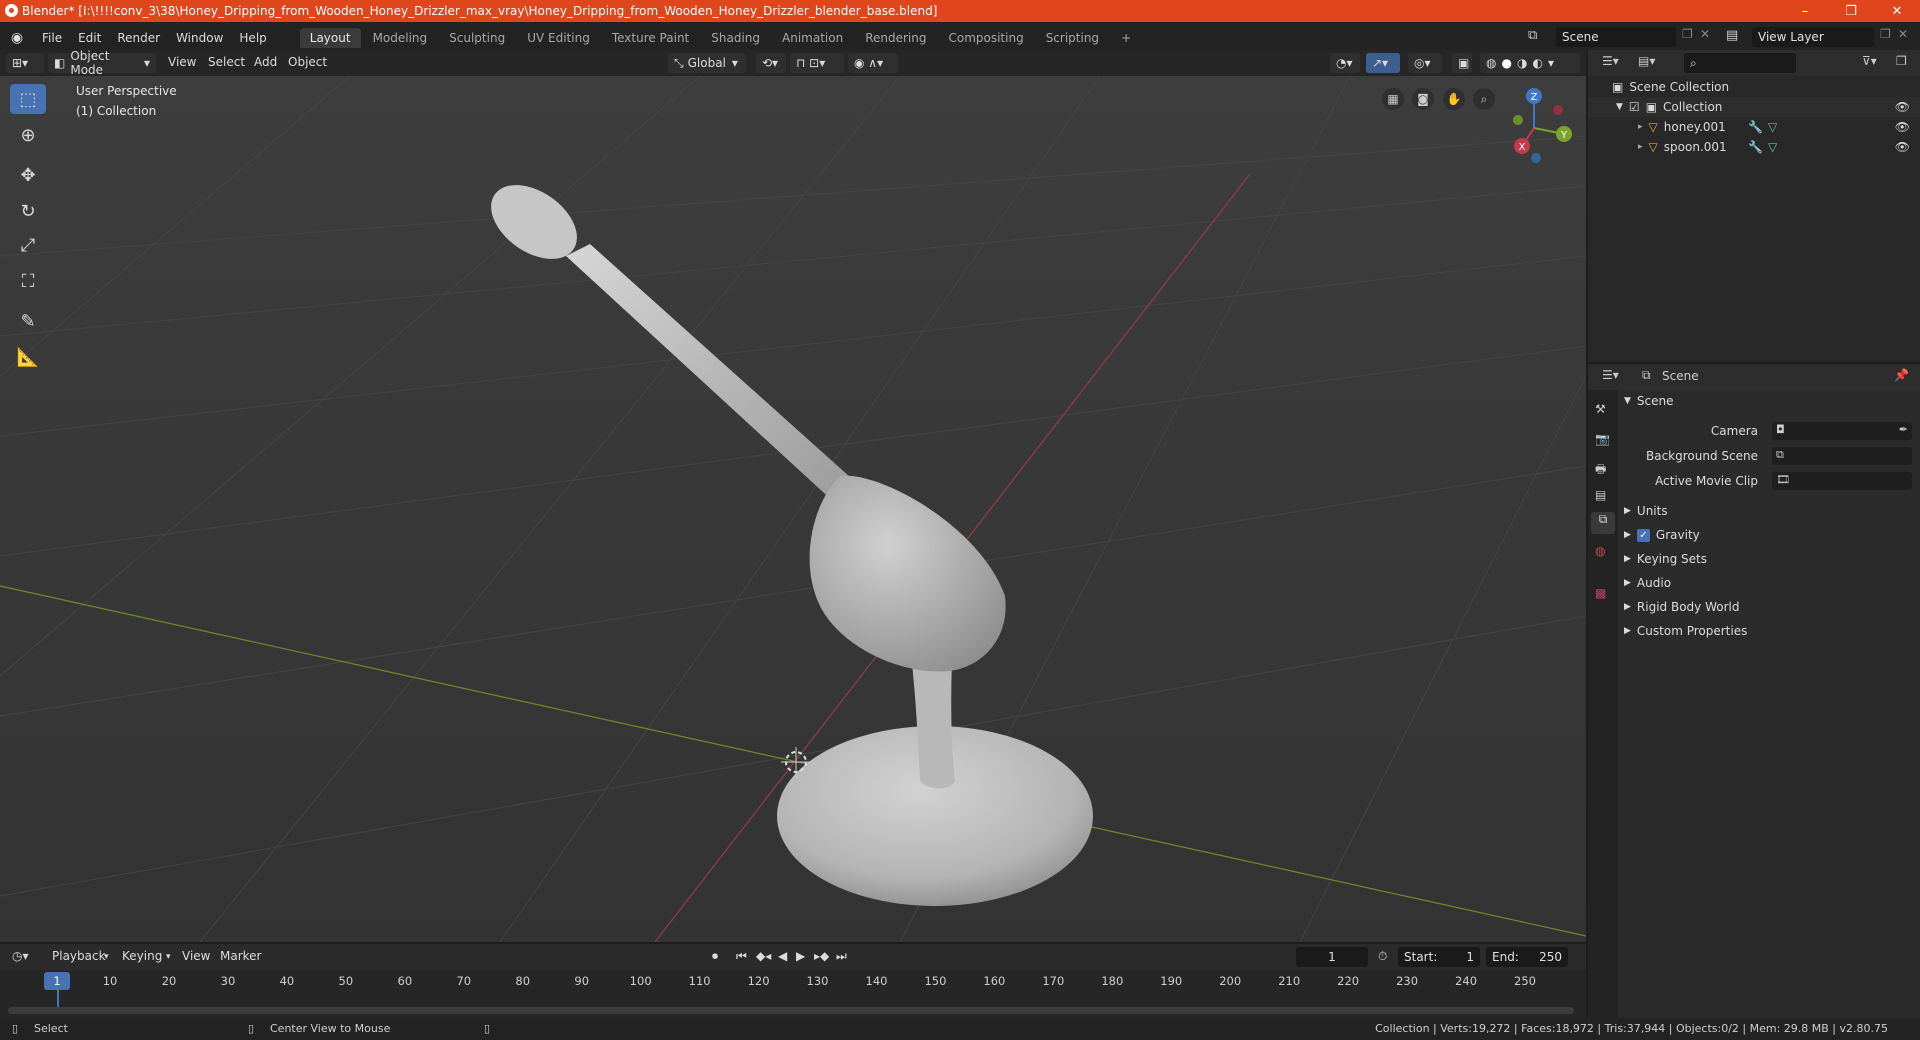 The height and width of the screenshot is (1040, 1920). What do you see at coordinates (1768, 583) in the screenshot?
I see `audio-section: ▶ Audio` at bounding box center [1768, 583].